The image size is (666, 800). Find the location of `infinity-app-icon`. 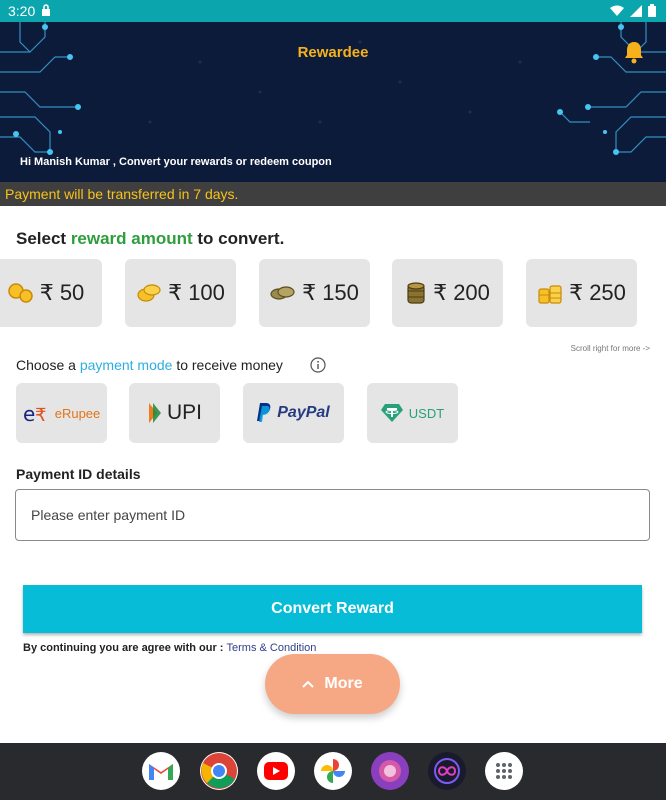

infinity-app-icon is located at coordinates (447, 771).